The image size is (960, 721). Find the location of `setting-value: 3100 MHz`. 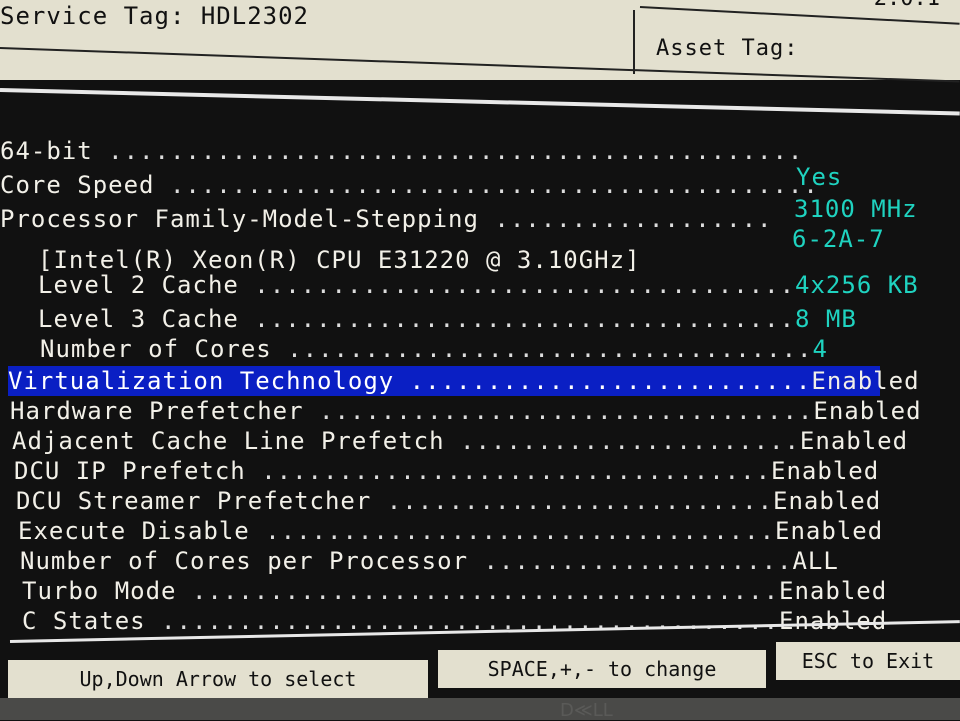

setting-value: 3100 MHz is located at coordinates (856, 209).